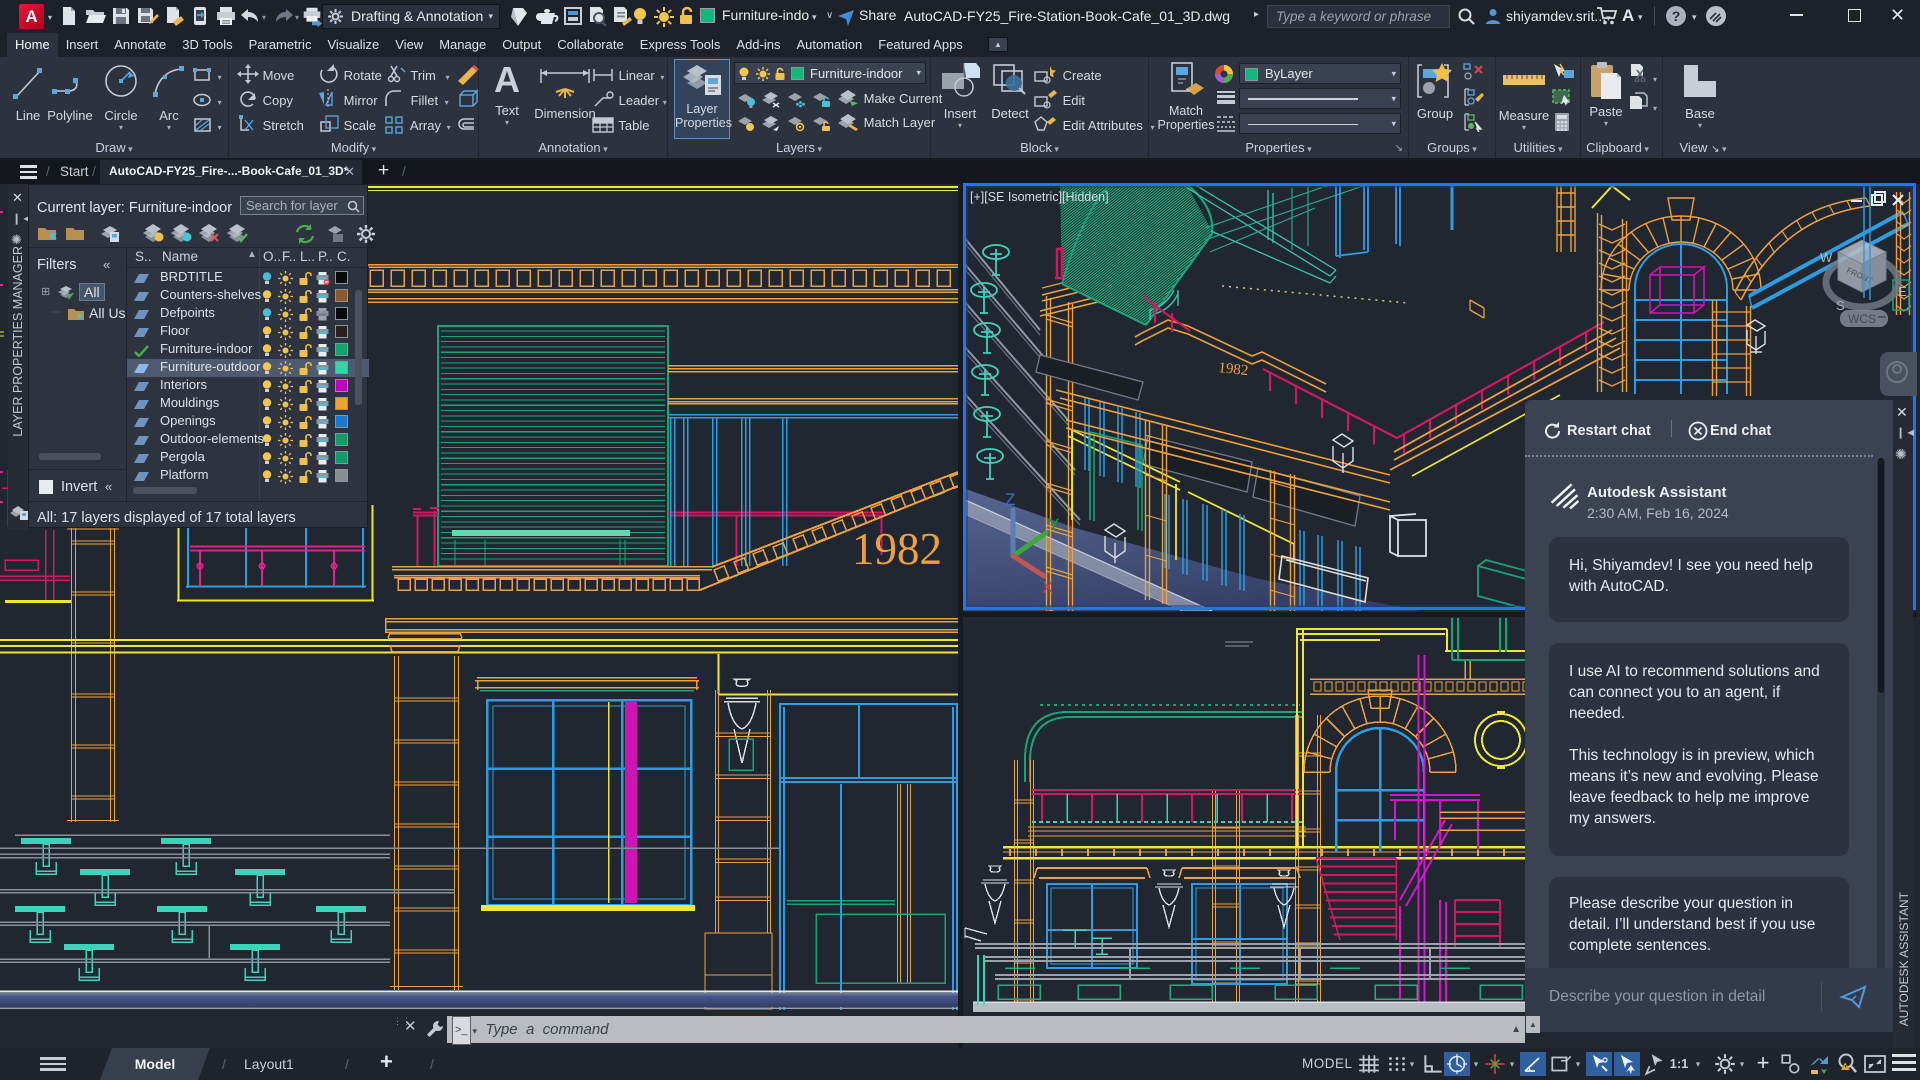  I want to click on svg-text: S, so click(1840, 305).